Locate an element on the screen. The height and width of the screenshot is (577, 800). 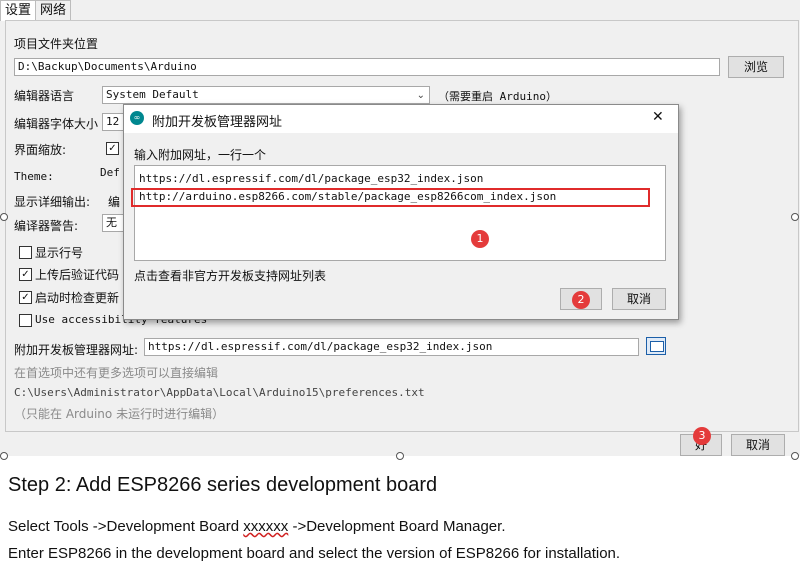
accessibility-checkbox is located at coordinates (25, 320).